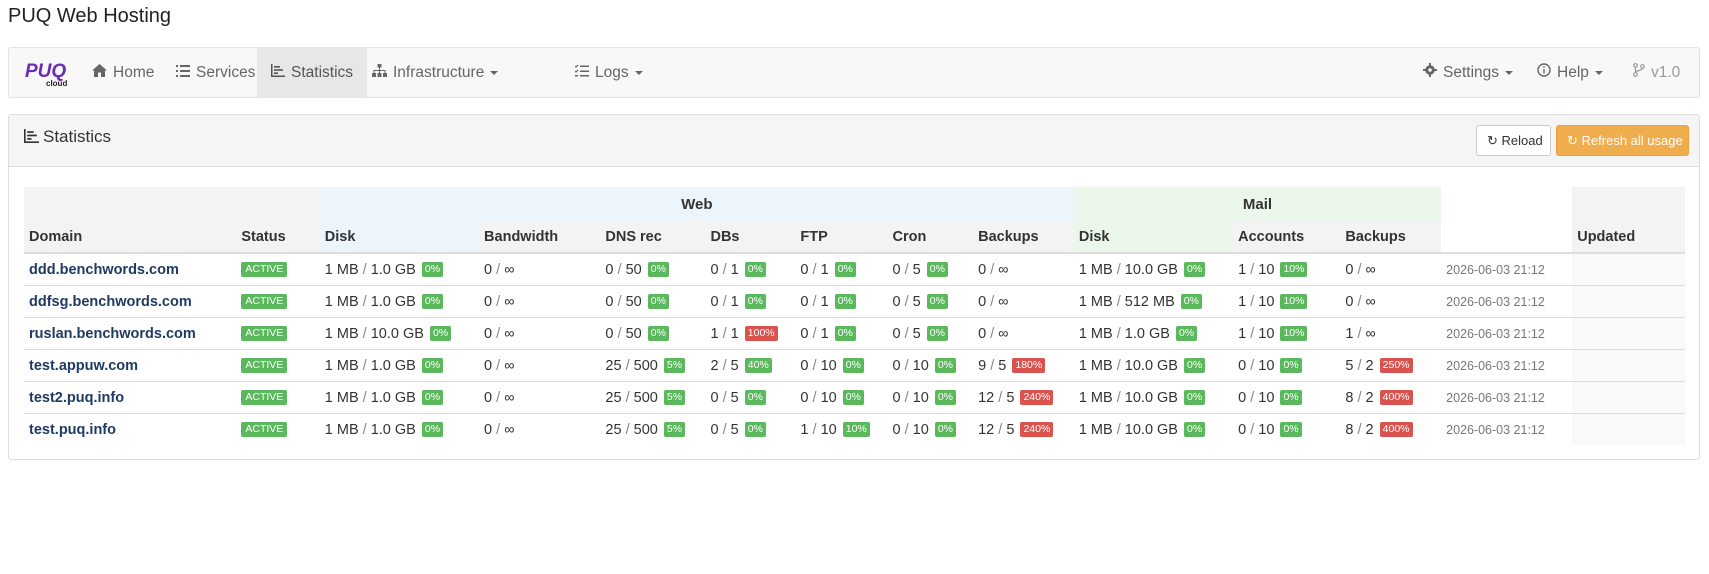 The height and width of the screenshot is (574, 1709). Describe the element at coordinates (658, 302) in the screenshot. I see `dns-percent-badge: 0%` at that location.